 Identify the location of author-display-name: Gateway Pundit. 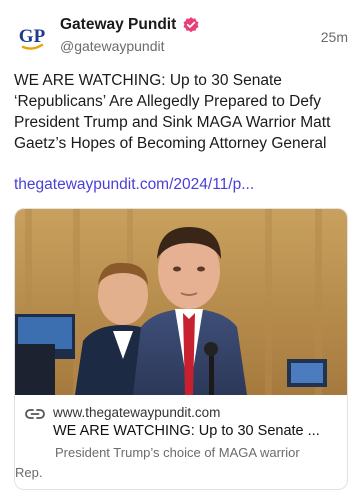
(118, 25).